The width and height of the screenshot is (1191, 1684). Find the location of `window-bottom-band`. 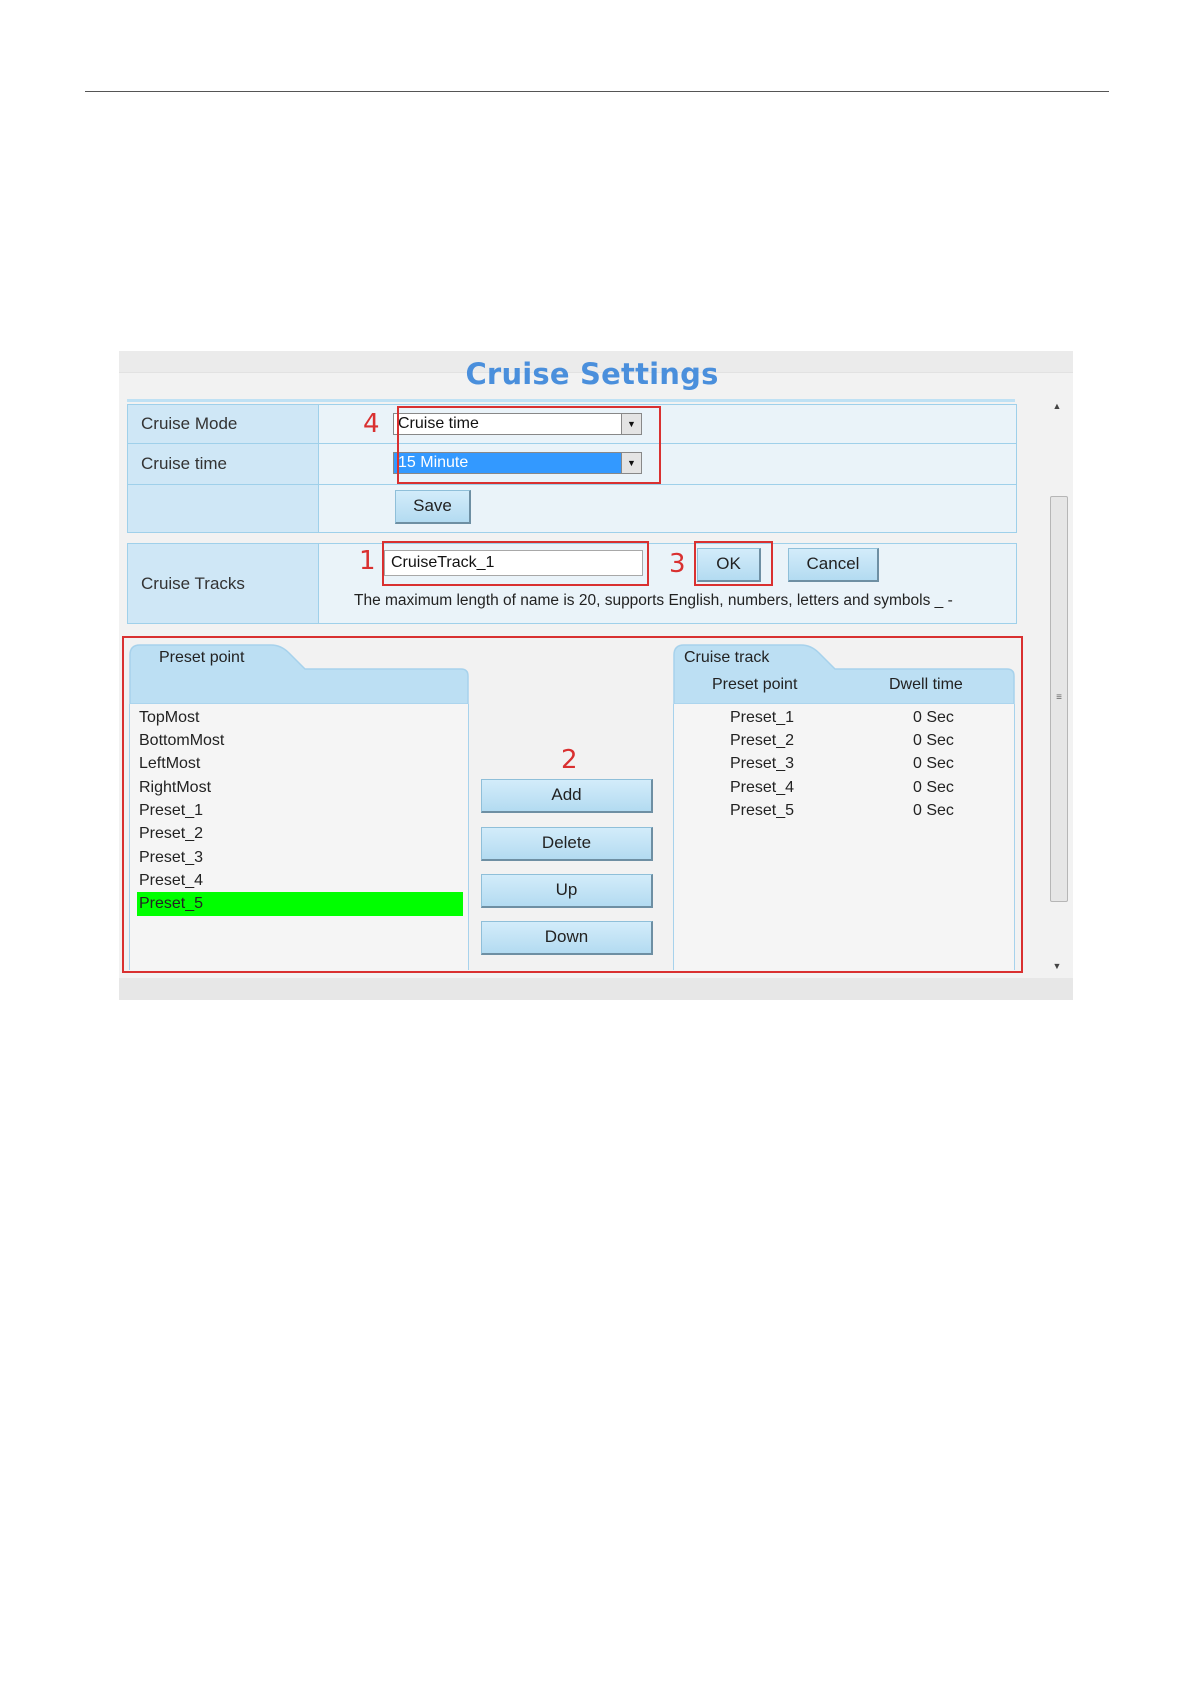

window-bottom-band is located at coordinates (596, 989).